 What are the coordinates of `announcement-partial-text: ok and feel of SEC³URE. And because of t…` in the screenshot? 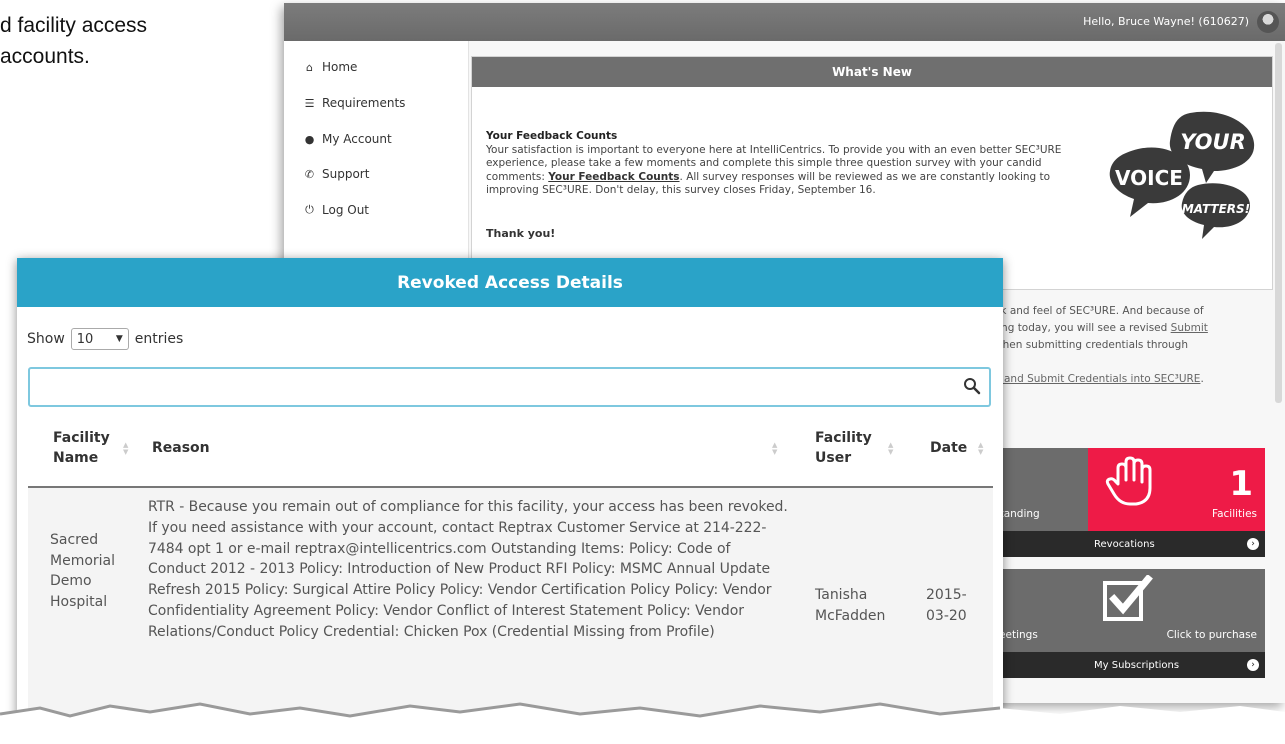 It's located at (1135, 345).